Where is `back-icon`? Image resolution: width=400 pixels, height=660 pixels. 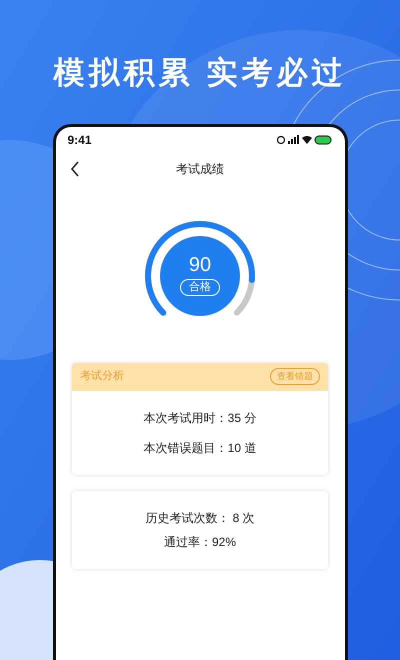 back-icon is located at coordinates (75, 168).